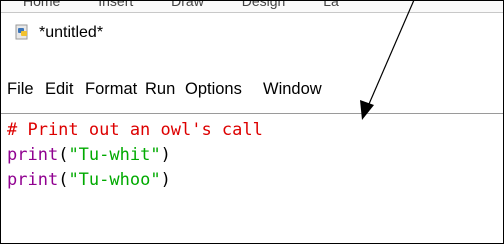 Image resolution: width=504 pixels, height=244 pixels. I want to click on menu-options: Options, so click(213, 89).